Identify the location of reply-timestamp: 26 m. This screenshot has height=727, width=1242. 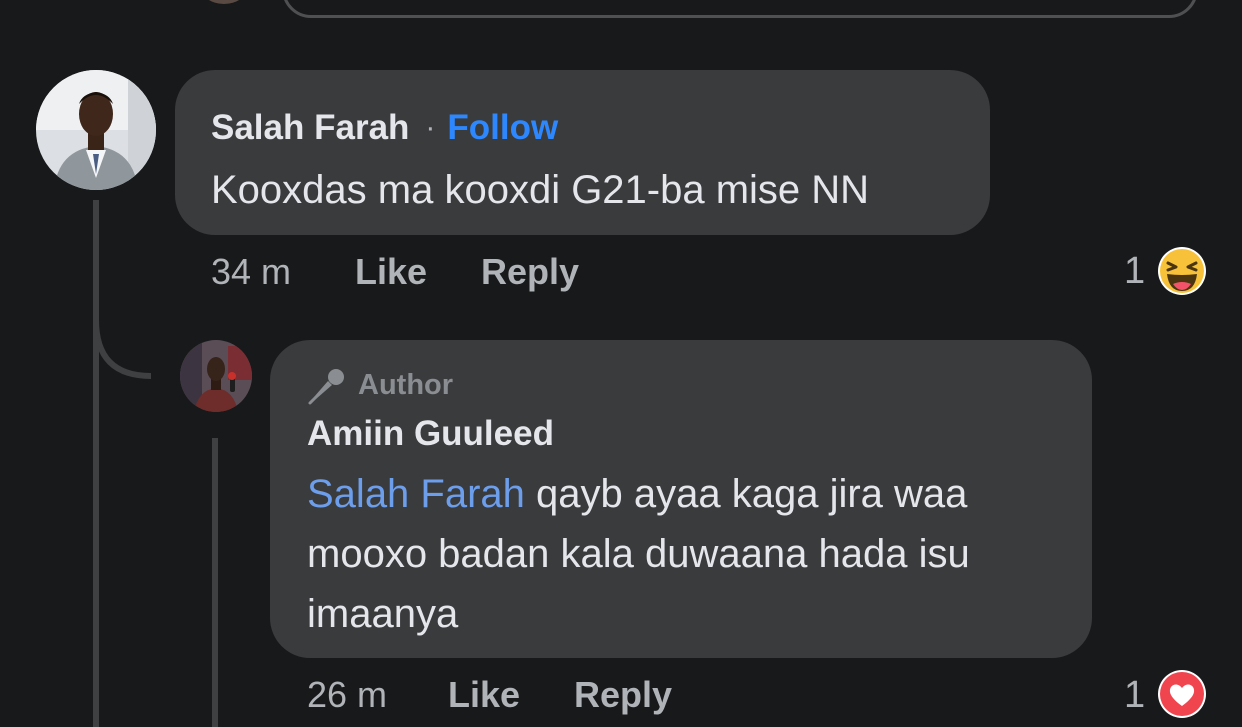
(347, 695).